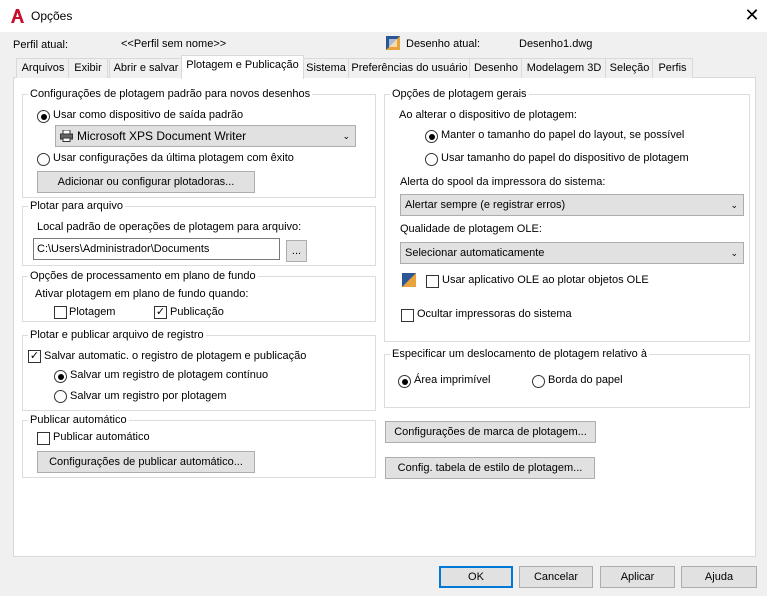 Image resolution: width=767 pixels, height=596 pixels. I want to click on paper-edge-label: Borda do papel, so click(585, 380).